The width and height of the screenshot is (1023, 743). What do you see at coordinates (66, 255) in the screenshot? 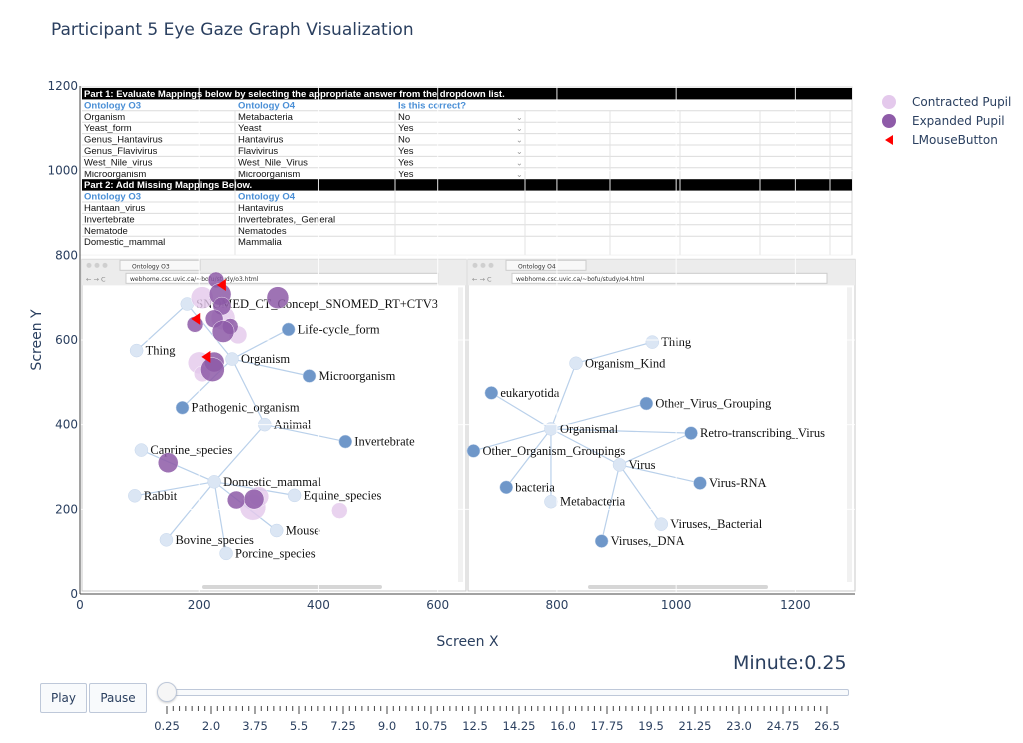
I see `y-tick-label: 800` at bounding box center [66, 255].